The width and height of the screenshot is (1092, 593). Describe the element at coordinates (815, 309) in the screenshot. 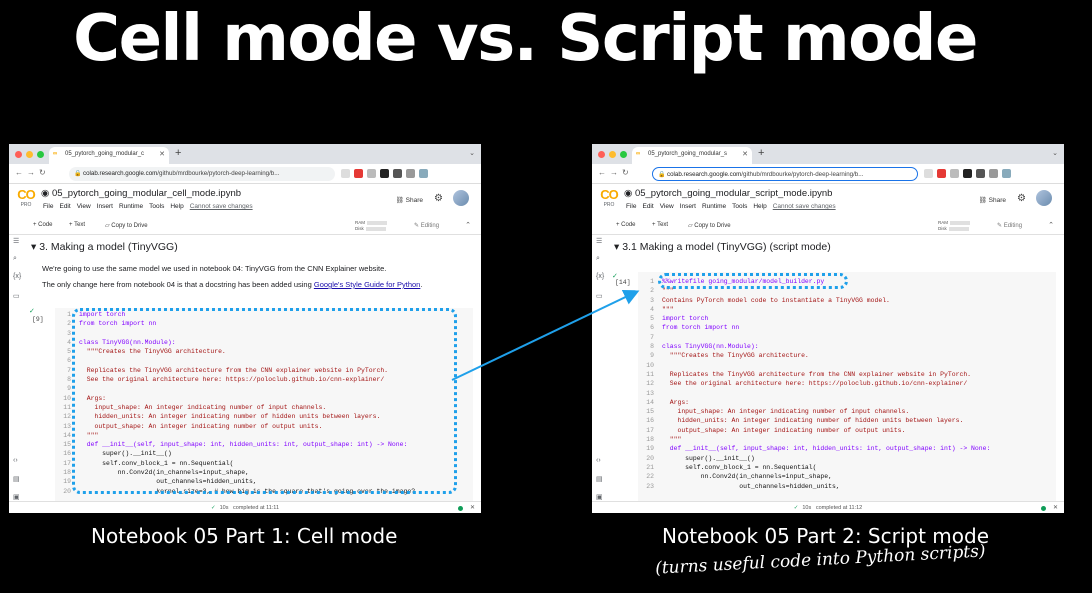

I see `code-line: 4 """` at that location.